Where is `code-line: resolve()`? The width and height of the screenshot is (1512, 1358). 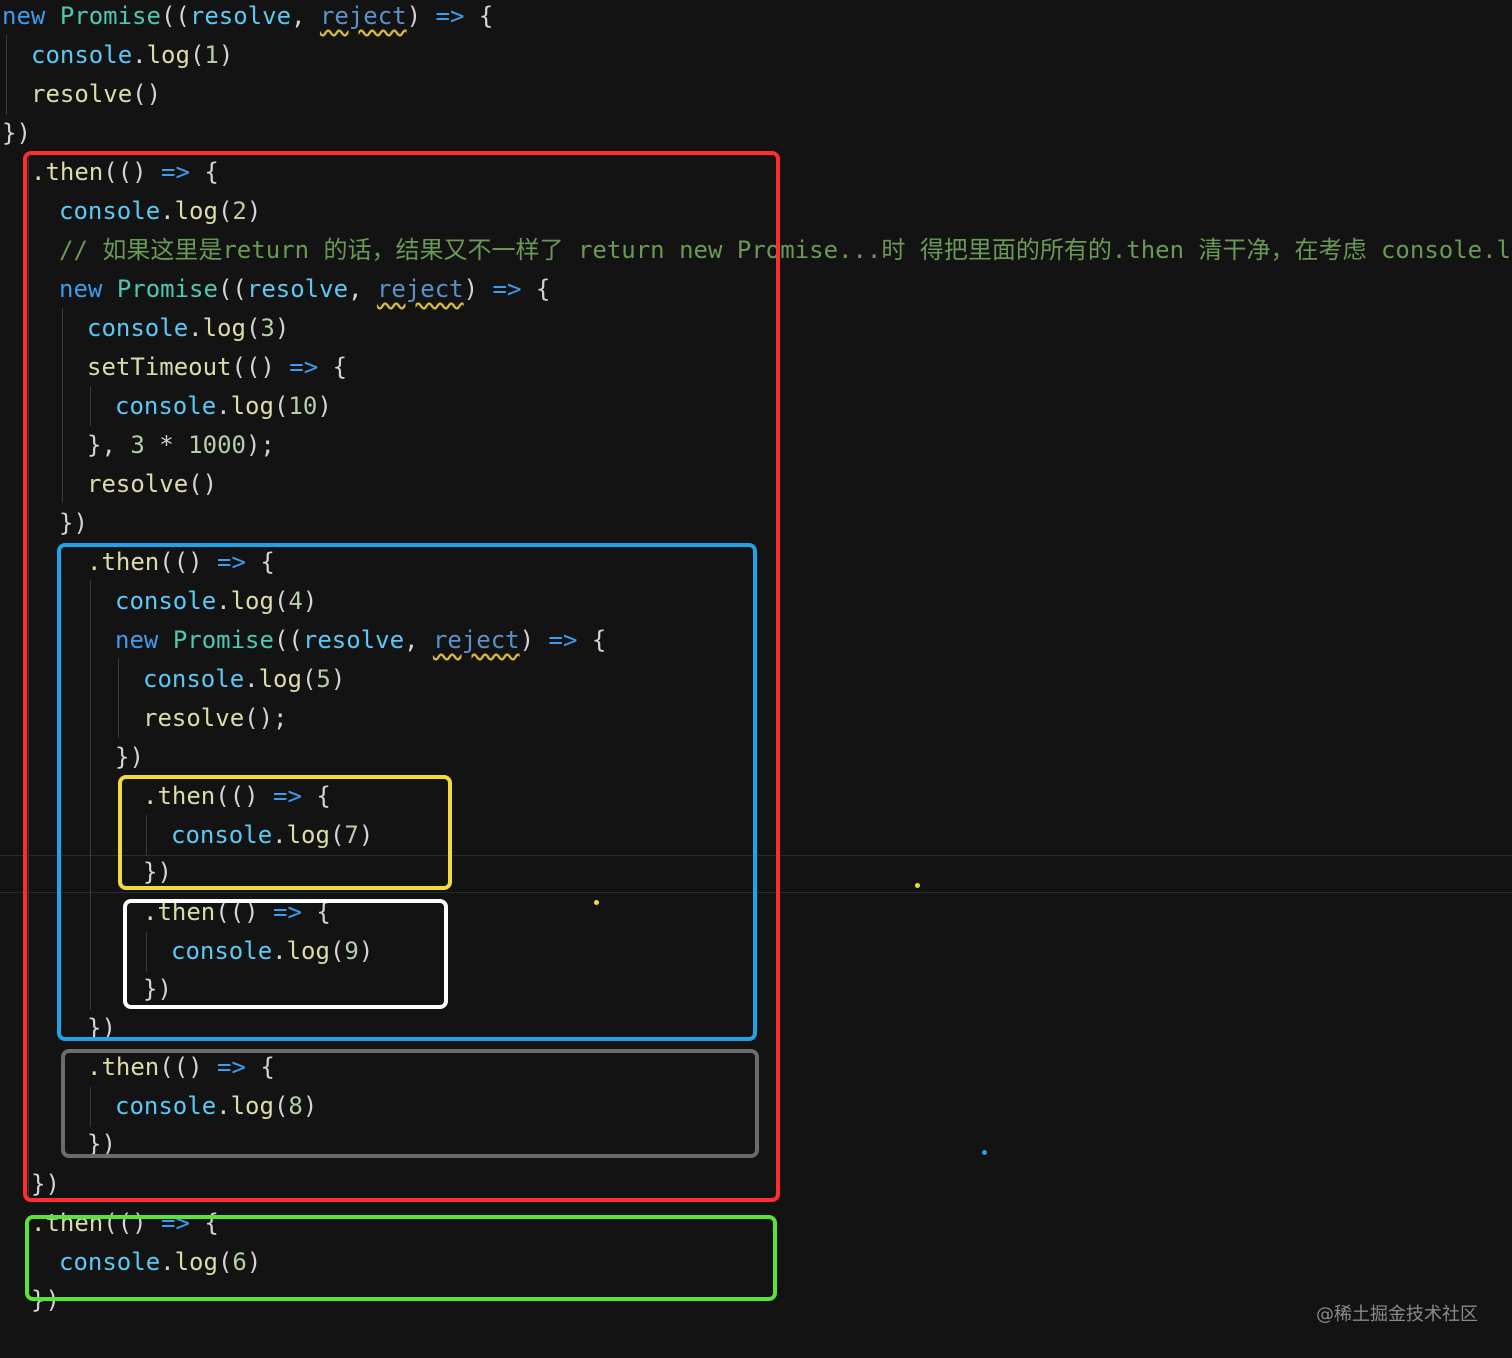
code-line: resolve() is located at coordinates (96, 94).